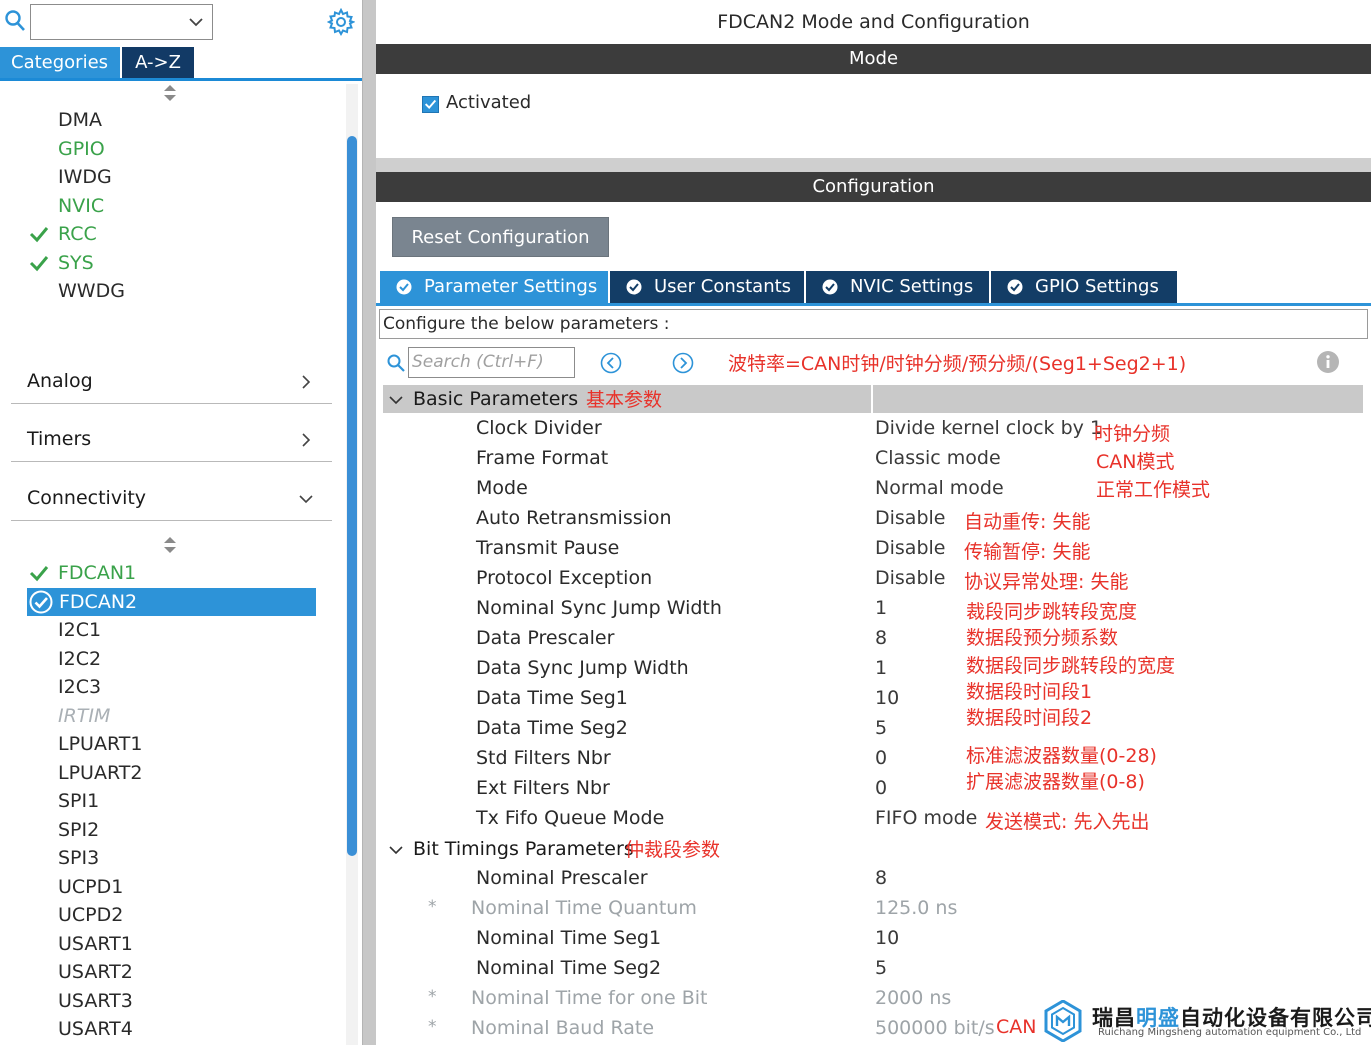 The image size is (1371, 1045). Describe the element at coordinates (59, 439) in the screenshot. I see `section-label: Timers` at that location.